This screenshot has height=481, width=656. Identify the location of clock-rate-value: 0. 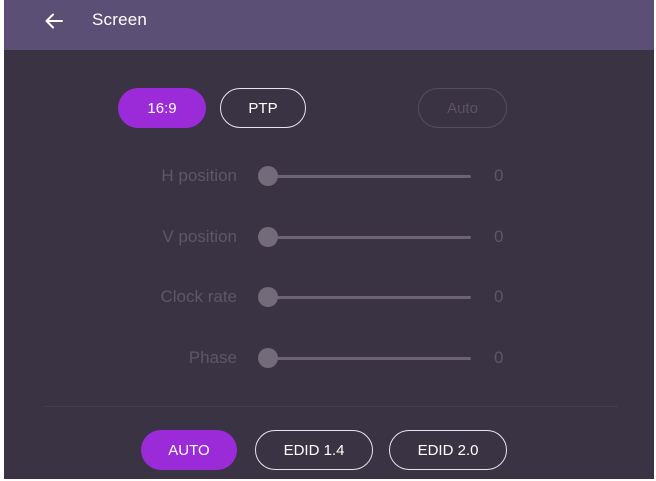
(499, 296).